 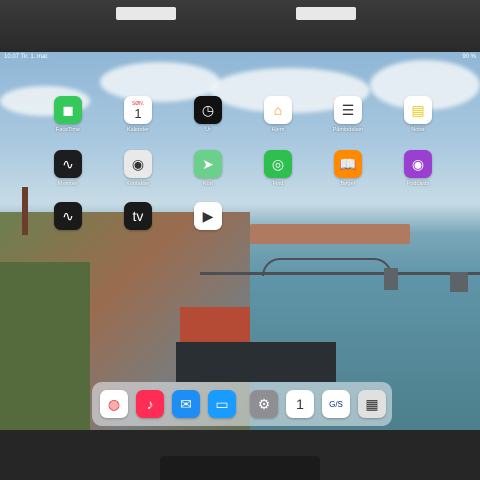 I want to click on app-kort: ➤ Kort, so click(x=208, y=168).